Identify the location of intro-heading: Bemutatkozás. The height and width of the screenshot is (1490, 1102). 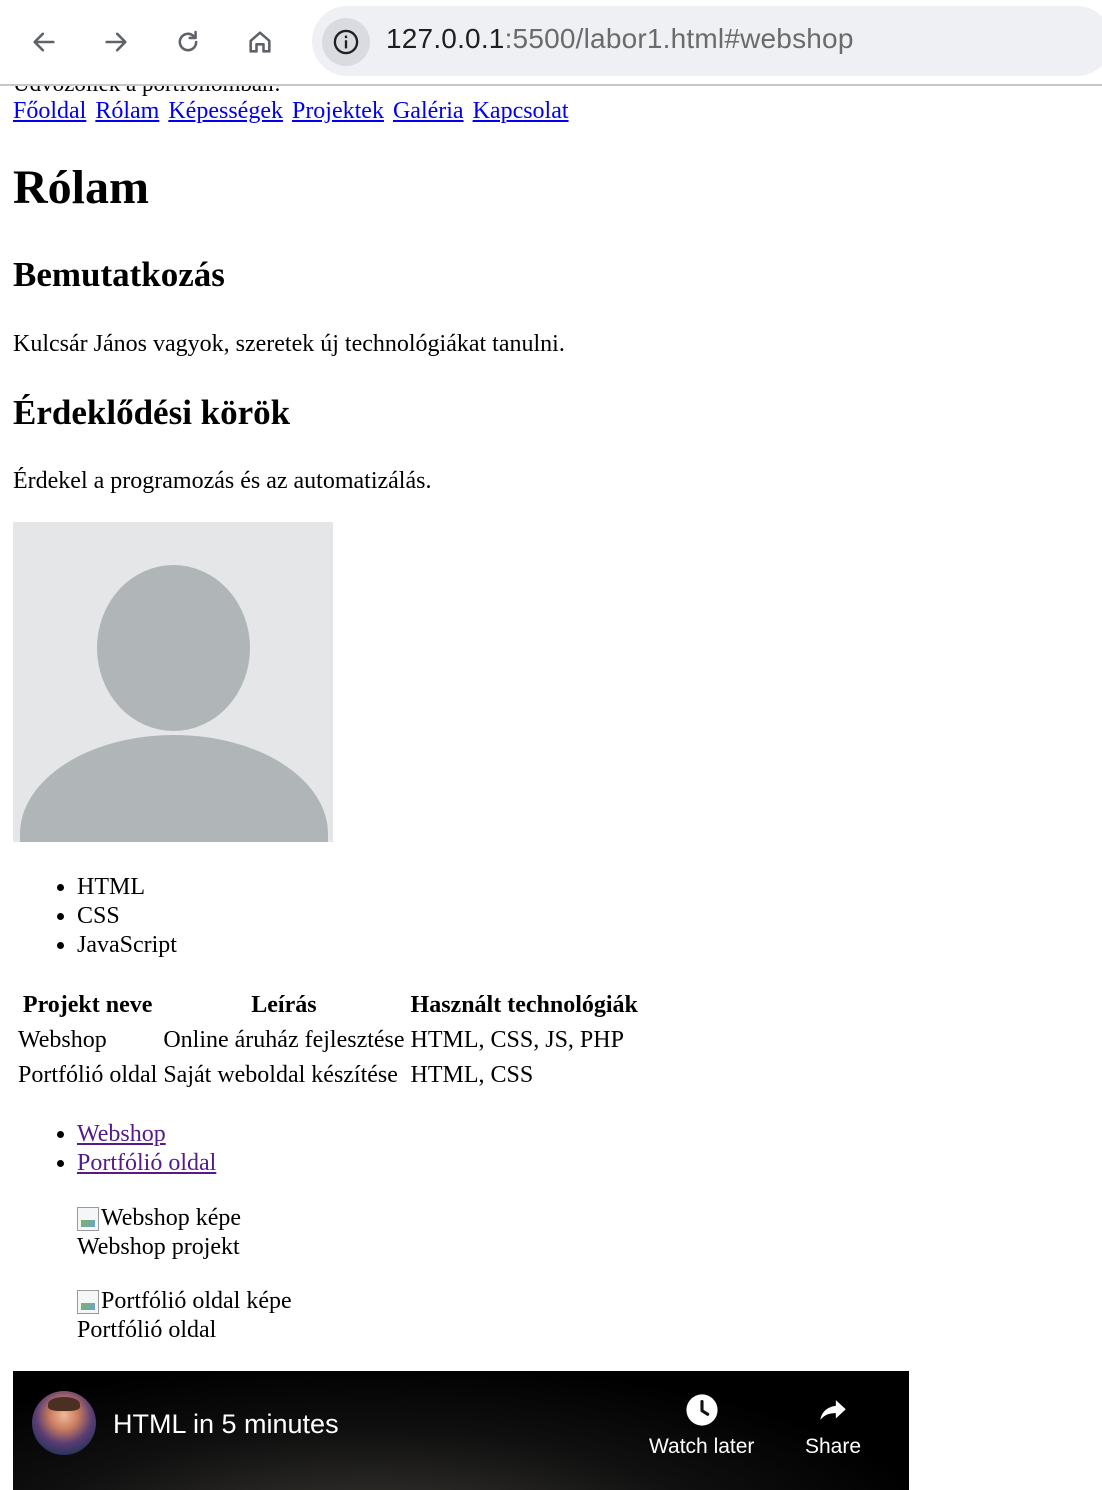
(119, 274).